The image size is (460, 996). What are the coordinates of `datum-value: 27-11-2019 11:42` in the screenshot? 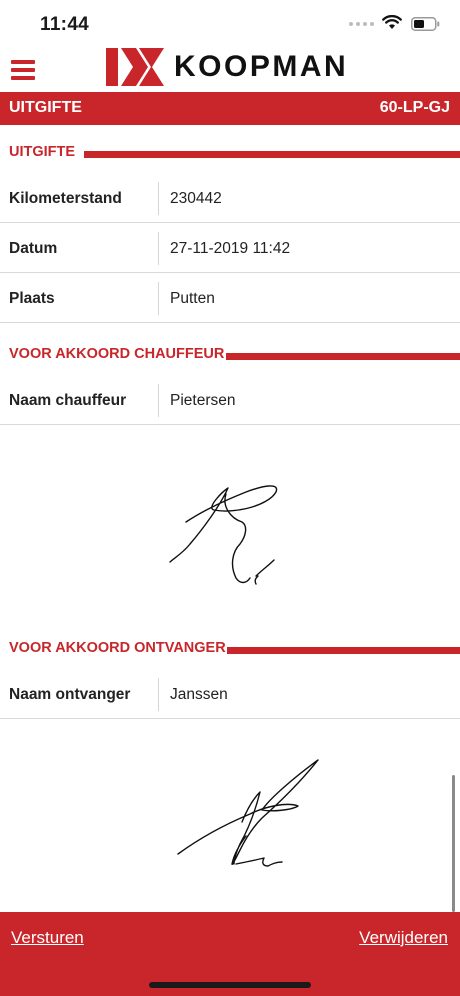 It's located at (230, 249).